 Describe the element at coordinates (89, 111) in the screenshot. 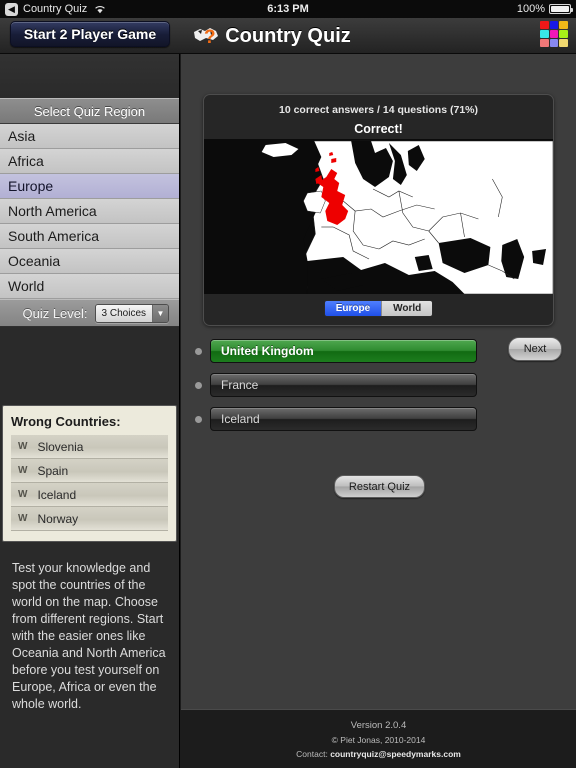

I see `select-quiz-region-header: Select Quiz Region` at that location.